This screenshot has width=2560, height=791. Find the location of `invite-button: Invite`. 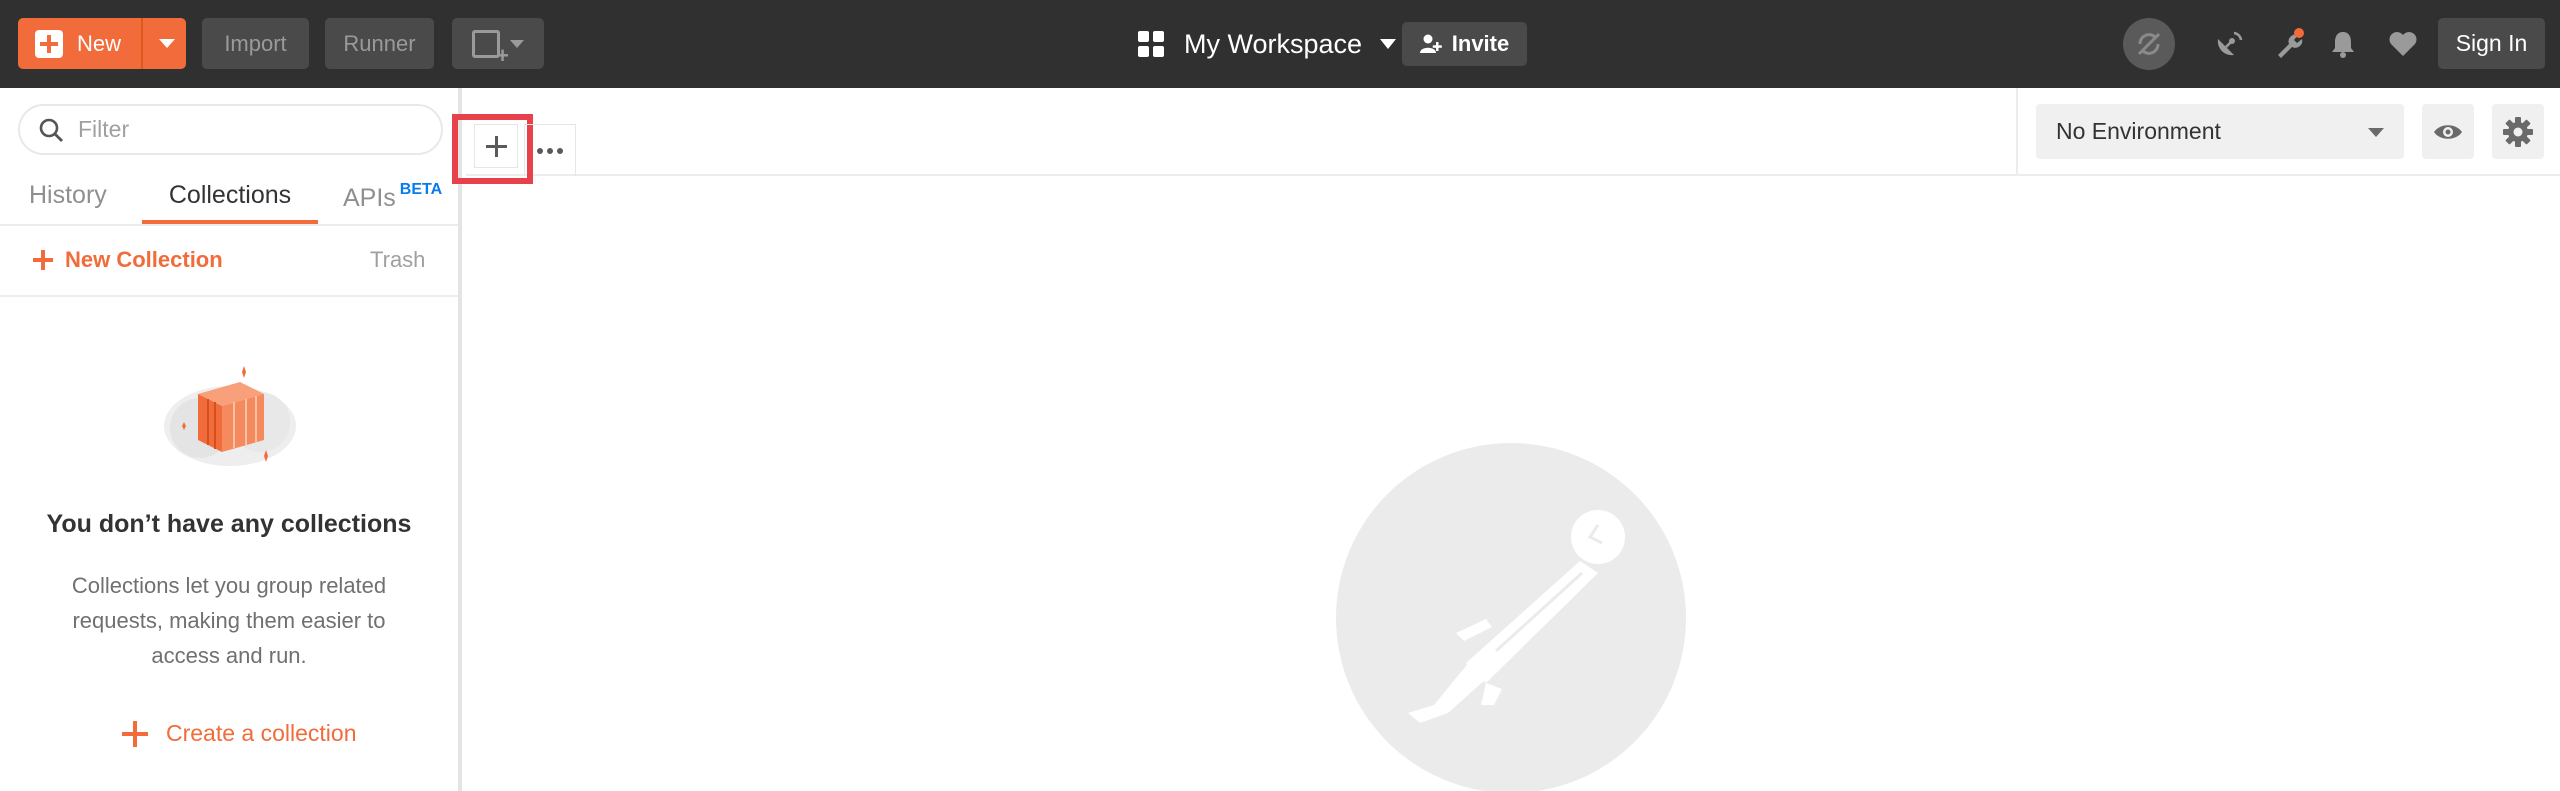

invite-button: Invite is located at coordinates (1464, 44).